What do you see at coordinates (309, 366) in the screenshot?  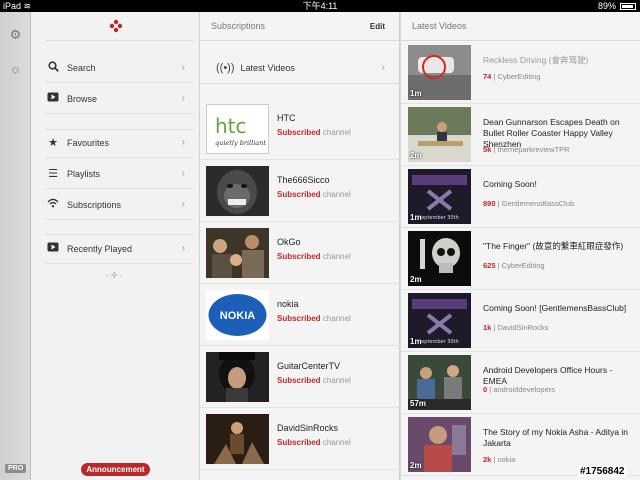 I see `channel-name: GuitarCenterTV` at bounding box center [309, 366].